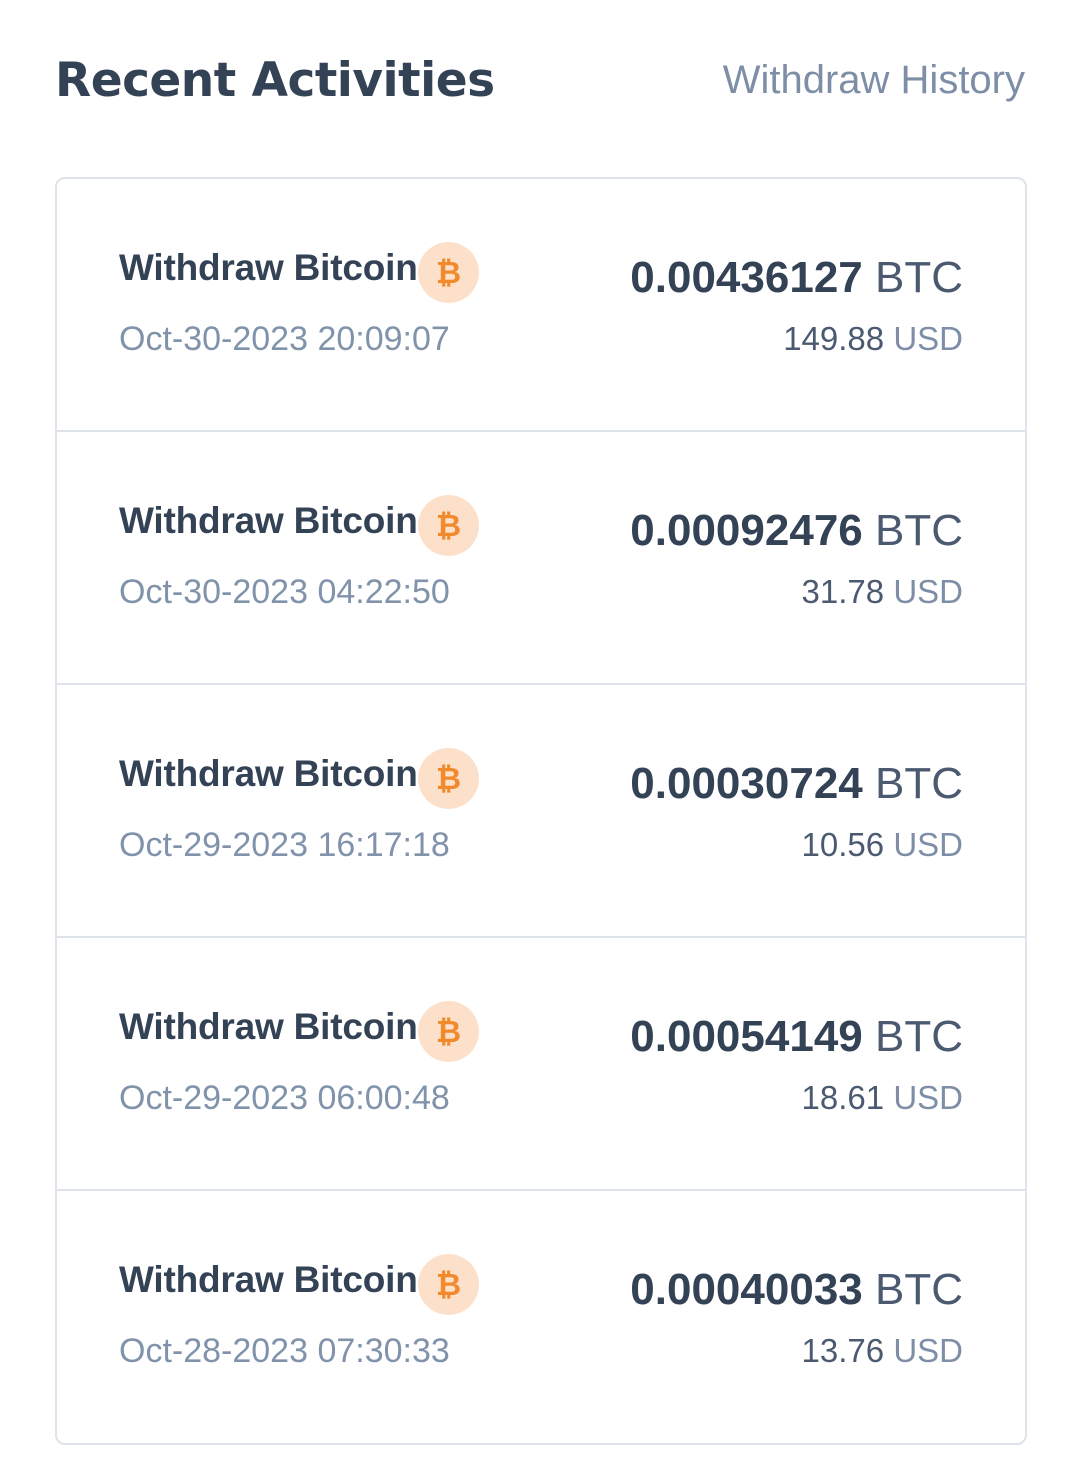 The height and width of the screenshot is (1469, 1080). Describe the element at coordinates (746, 1036) in the screenshot. I see `amount-value: 0.00054149` at that location.